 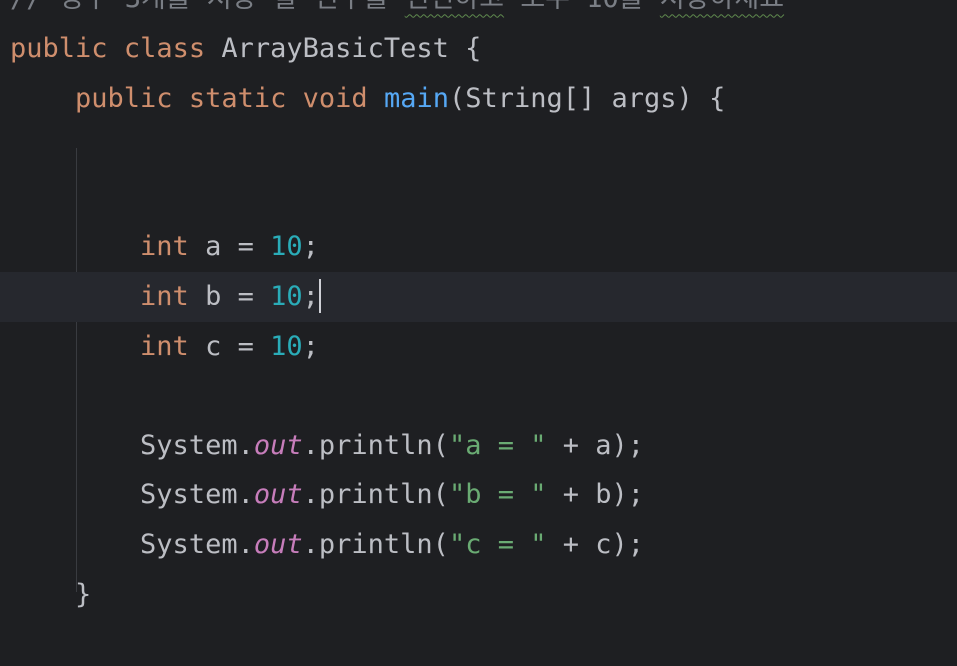 What do you see at coordinates (229, 346) in the screenshot?
I see `code-token: c =` at bounding box center [229, 346].